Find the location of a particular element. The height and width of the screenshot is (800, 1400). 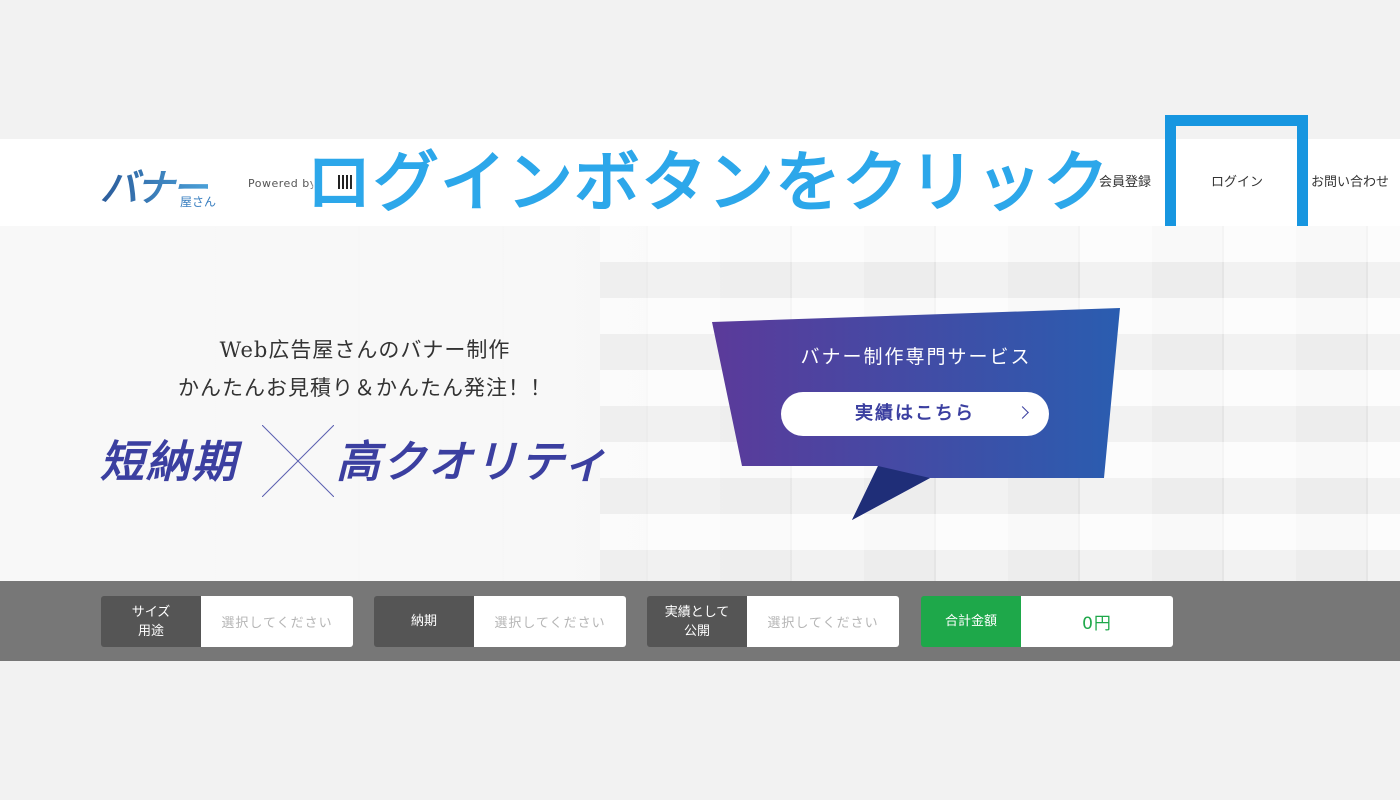

logo-sub-text: 屋さん is located at coordinates (198, 202).